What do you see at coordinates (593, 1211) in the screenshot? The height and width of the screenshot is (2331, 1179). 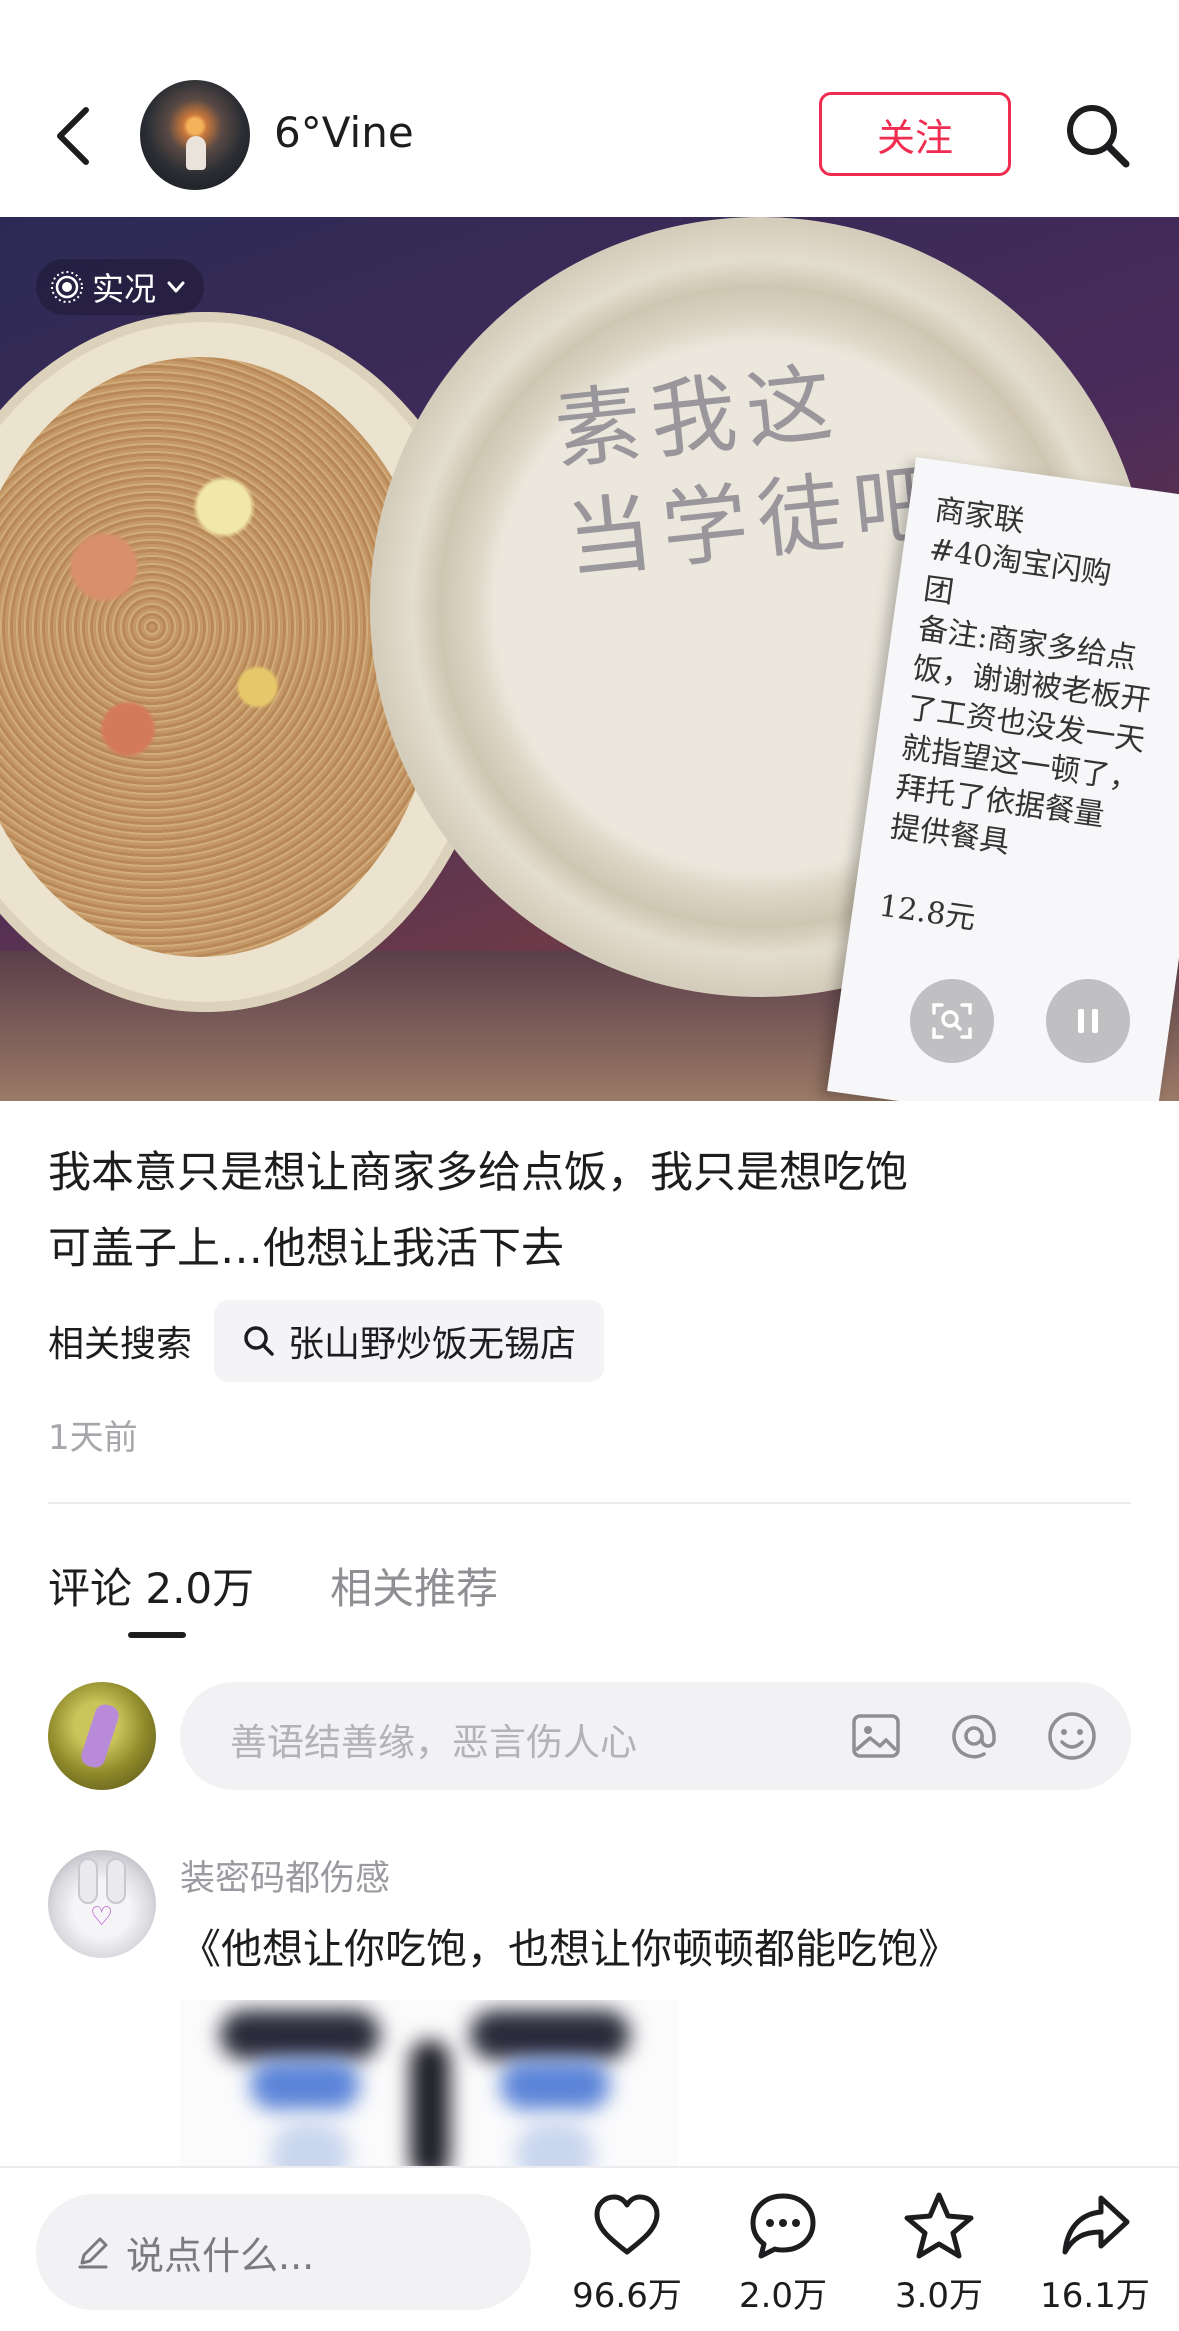 I see `post-caption: 我本意只是想让商家多给点饭，我只是想吃饱 可盖子上…他想让我活下去` at bounding box center [593, 1211].